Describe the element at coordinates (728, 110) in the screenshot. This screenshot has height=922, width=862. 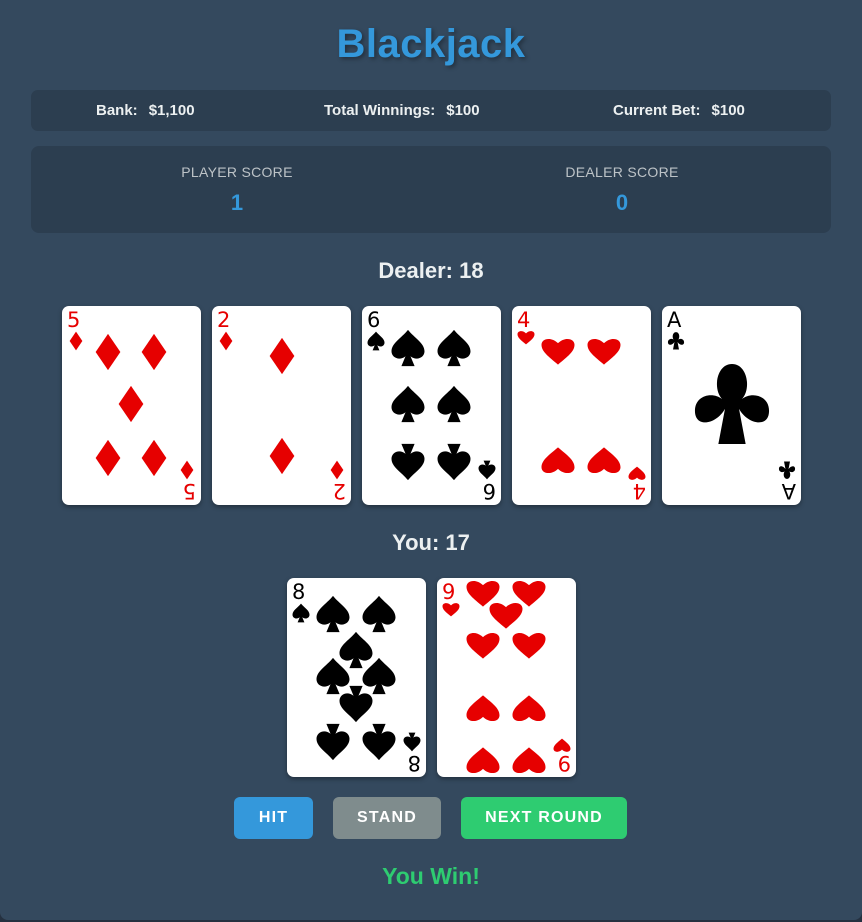
I see `current-bet-value: $100` at that location.